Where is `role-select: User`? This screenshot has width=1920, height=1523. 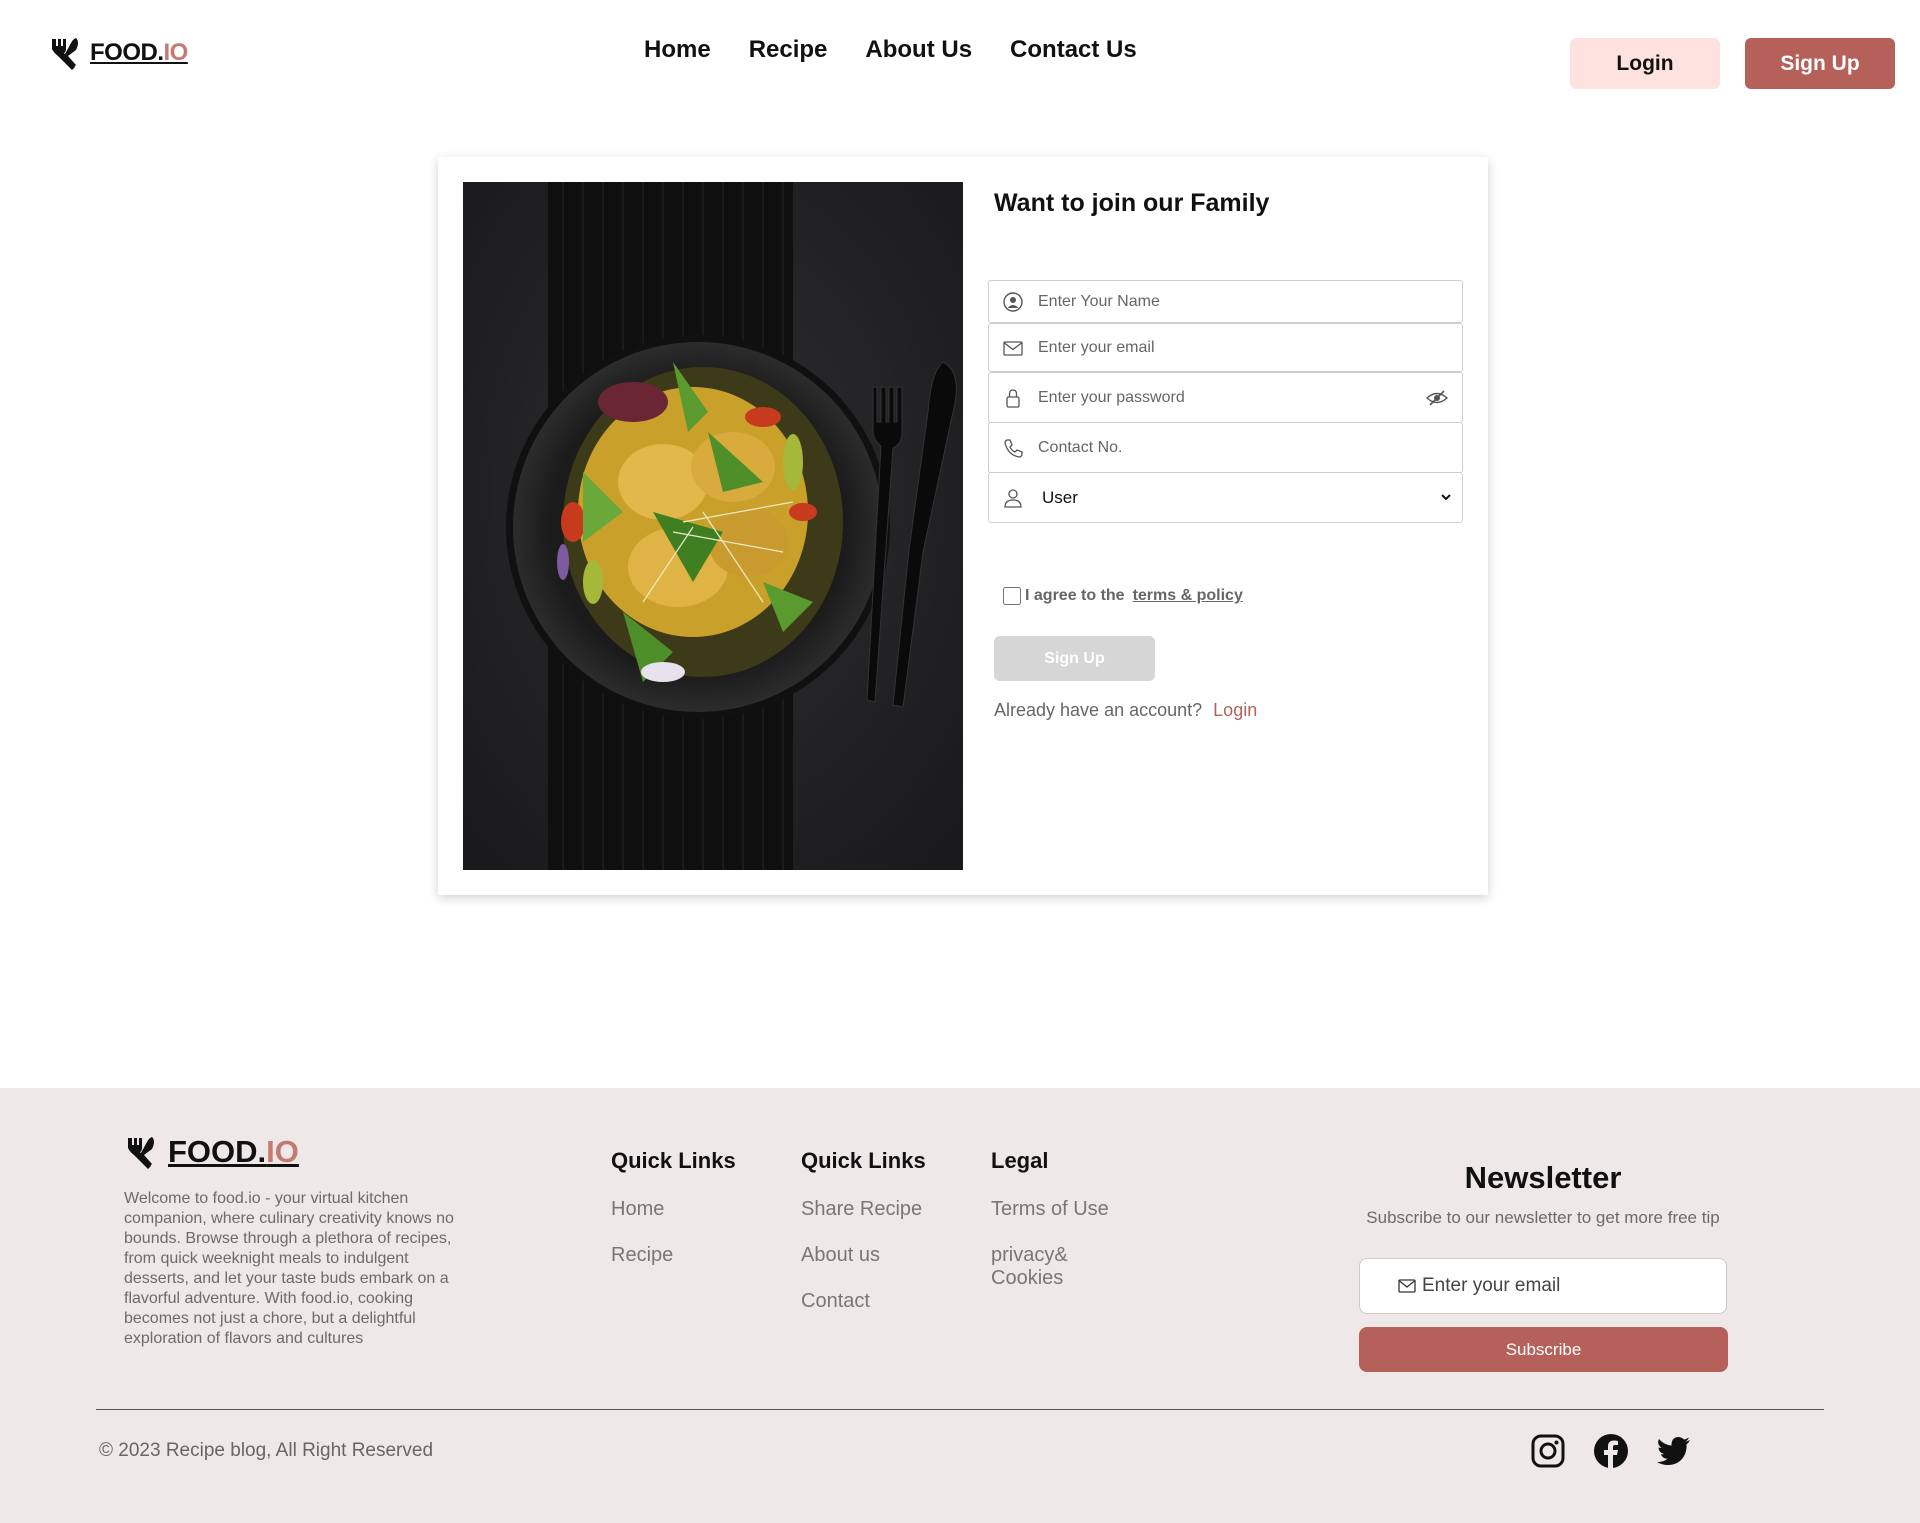
role-select: User is located at coordinates (1246, 497).